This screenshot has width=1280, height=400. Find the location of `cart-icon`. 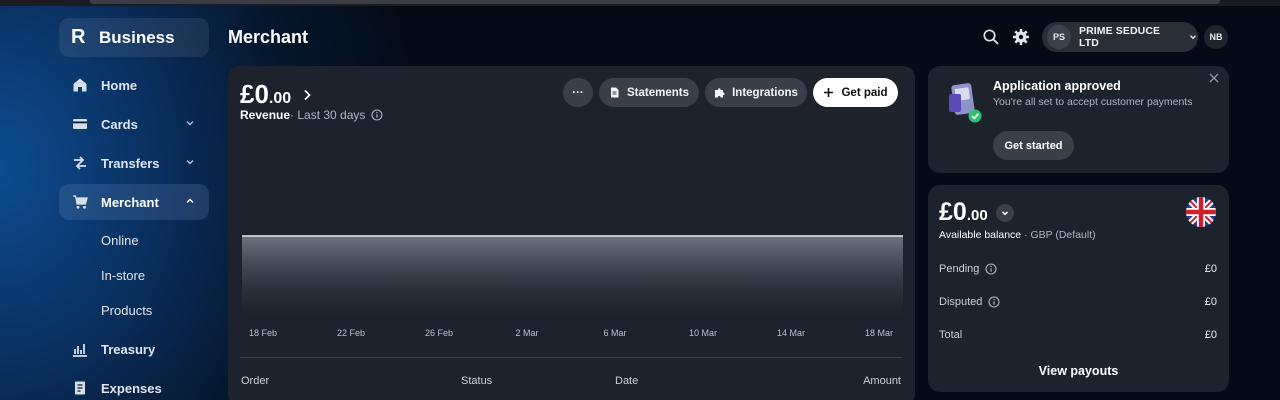

cart-icon is located at coordinates (80, 202).